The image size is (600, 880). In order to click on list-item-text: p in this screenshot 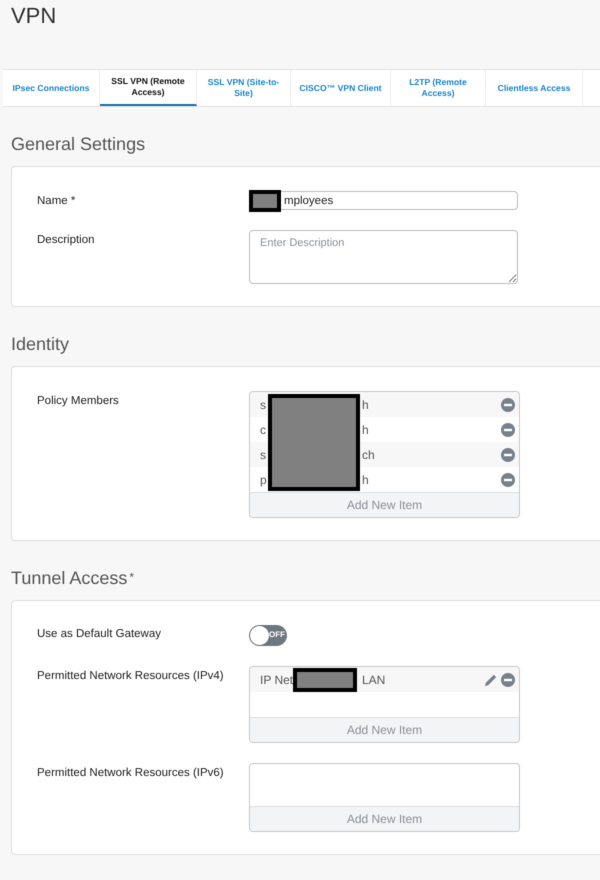, I will do `click(264, 479)`.